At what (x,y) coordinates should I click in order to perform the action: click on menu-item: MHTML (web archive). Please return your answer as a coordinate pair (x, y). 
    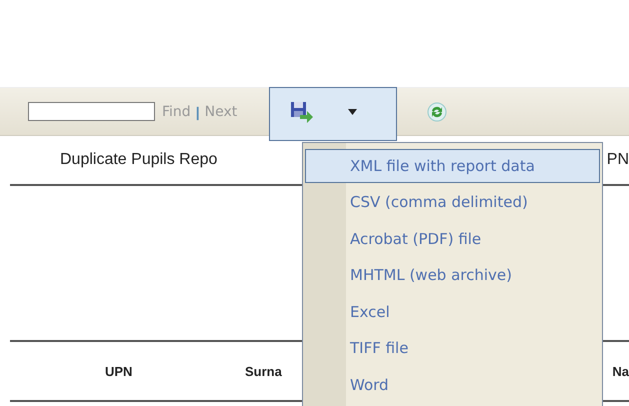
    Looking at the image, I should click on (452, 275).